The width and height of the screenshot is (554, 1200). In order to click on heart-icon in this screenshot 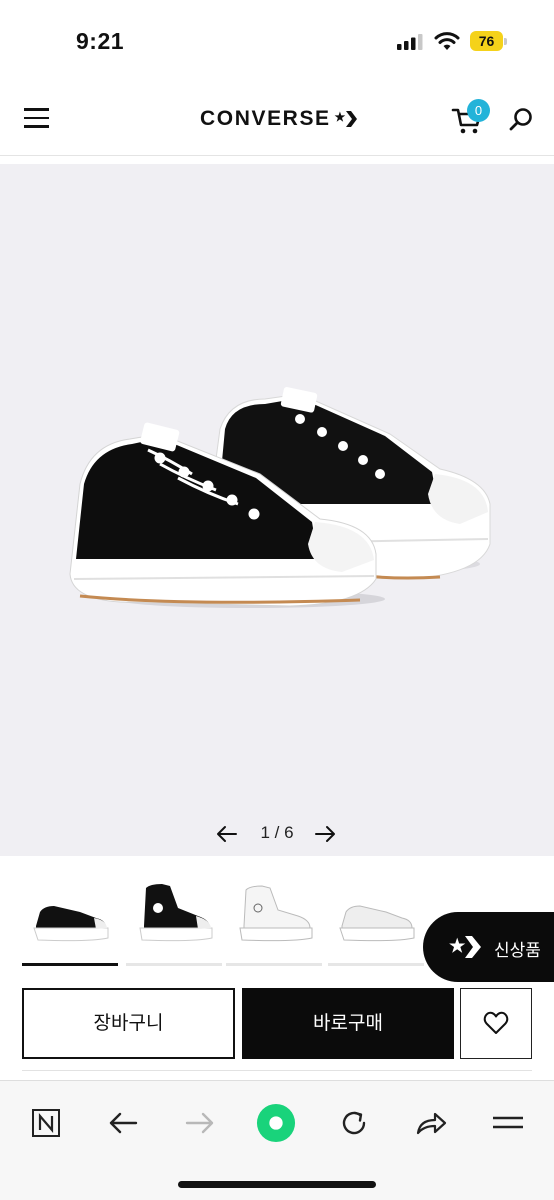, I will do `click(496, 1022)`.